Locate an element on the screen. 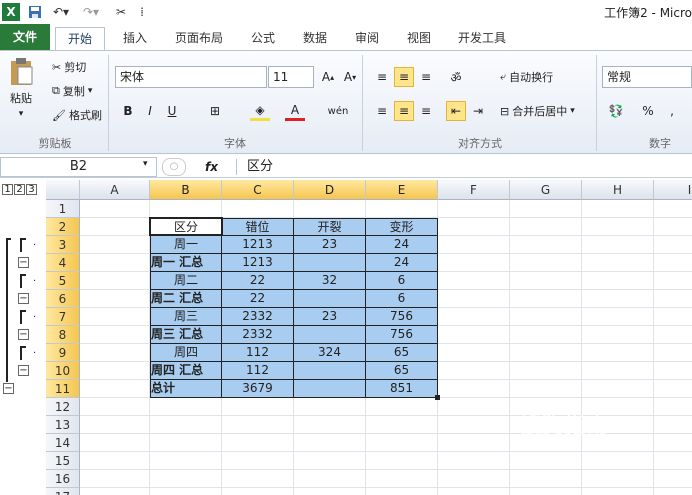  table-cell: 3679 is located at coordinates (258, 389).